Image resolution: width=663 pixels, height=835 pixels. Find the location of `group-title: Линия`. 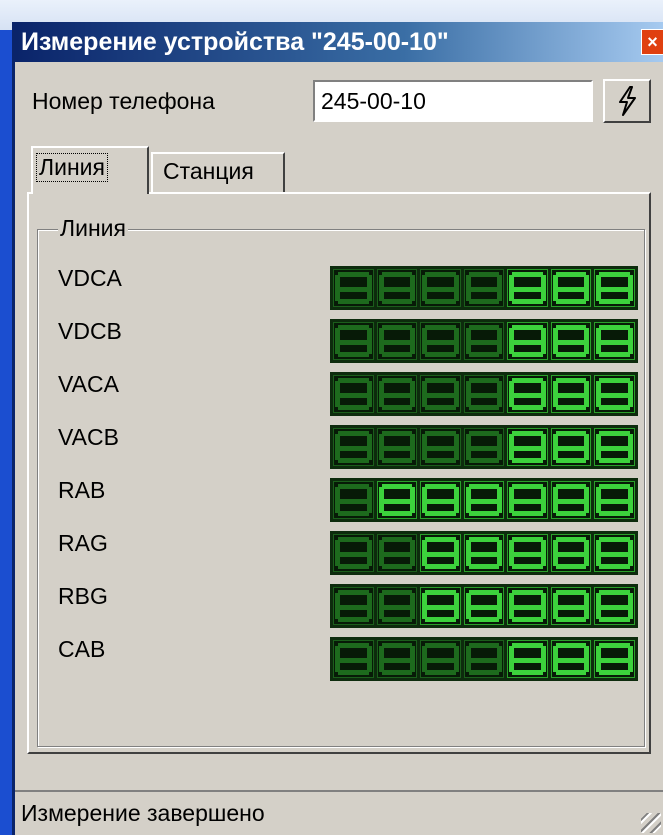

group-title: Линия is located at coordinates (93, 228).